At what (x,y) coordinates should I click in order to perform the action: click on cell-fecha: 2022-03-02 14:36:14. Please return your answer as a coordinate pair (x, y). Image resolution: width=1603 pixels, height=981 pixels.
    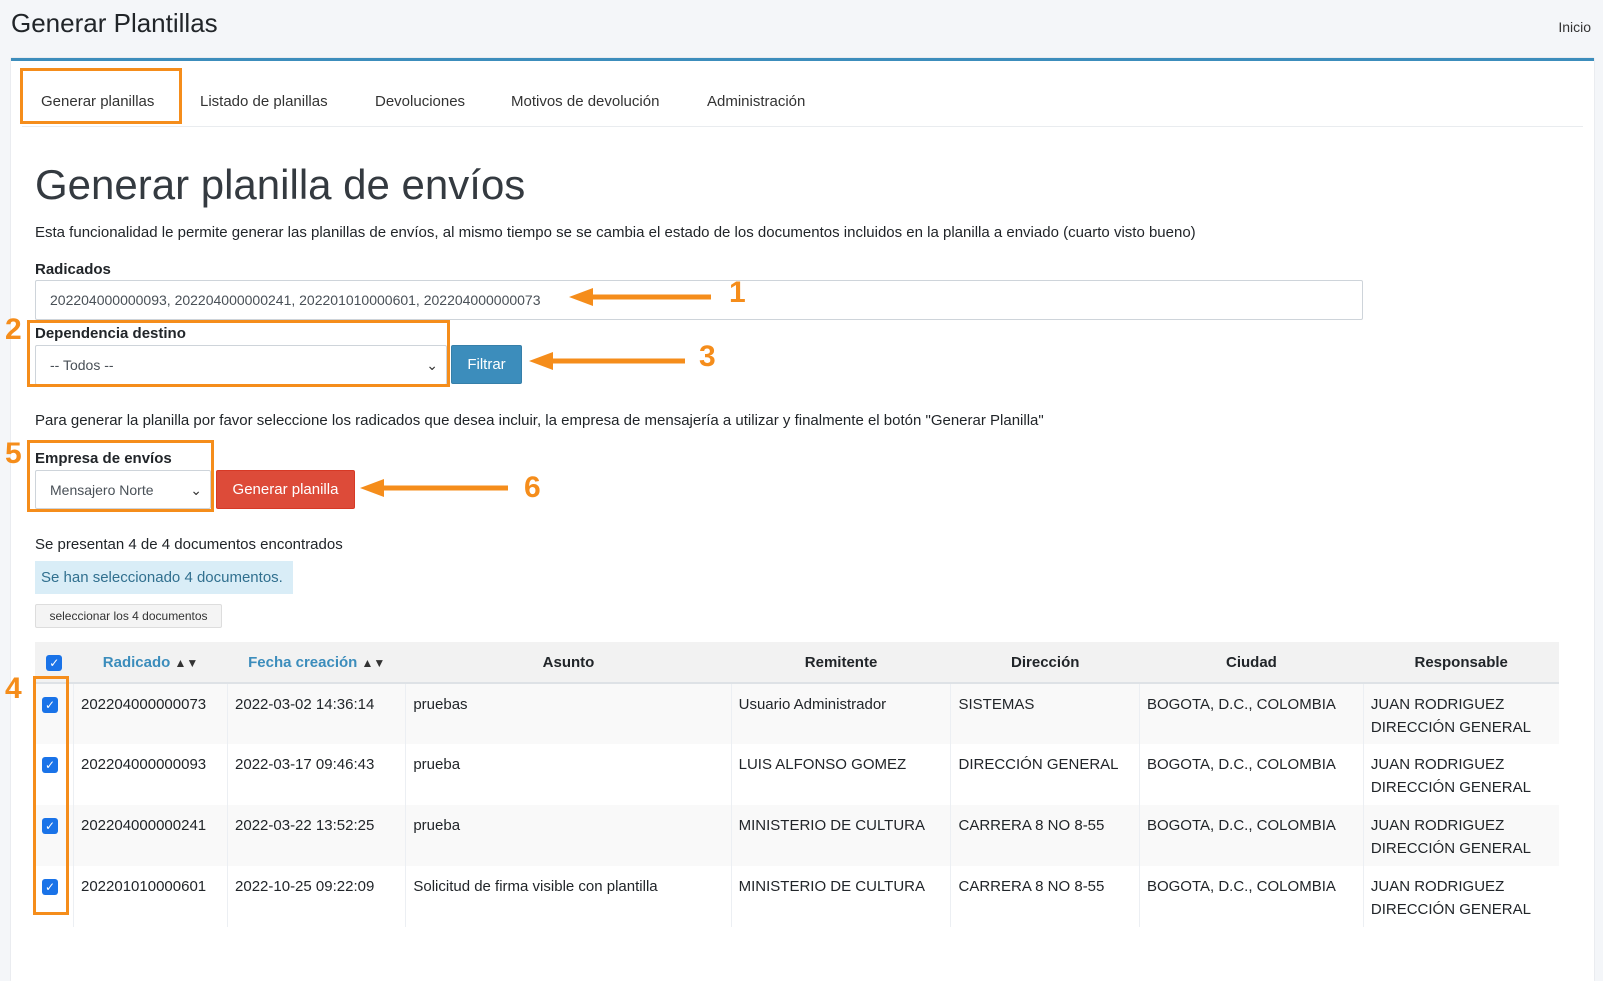
    Looking at the image, I should click on (317, 713).